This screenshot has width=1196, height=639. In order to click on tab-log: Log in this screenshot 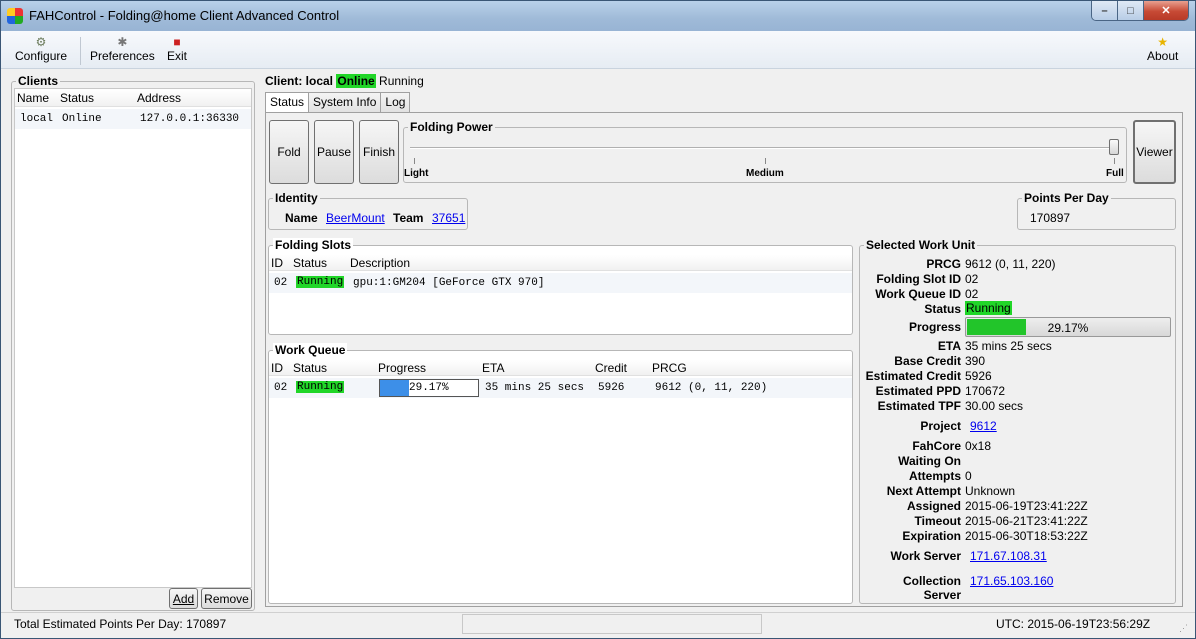, I will do `click(395, 102)`.